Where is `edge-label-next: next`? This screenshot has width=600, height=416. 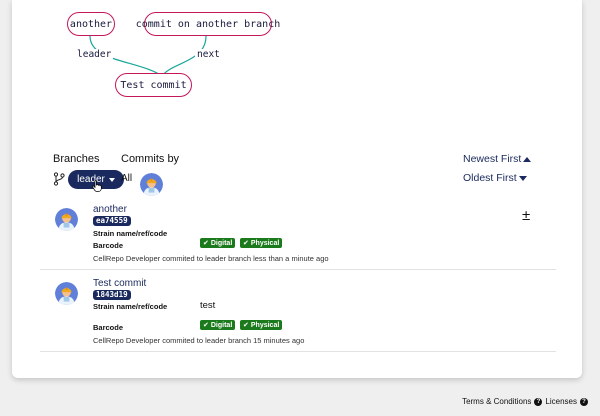
edge-label-next: next is located at coordinates (208, 54).